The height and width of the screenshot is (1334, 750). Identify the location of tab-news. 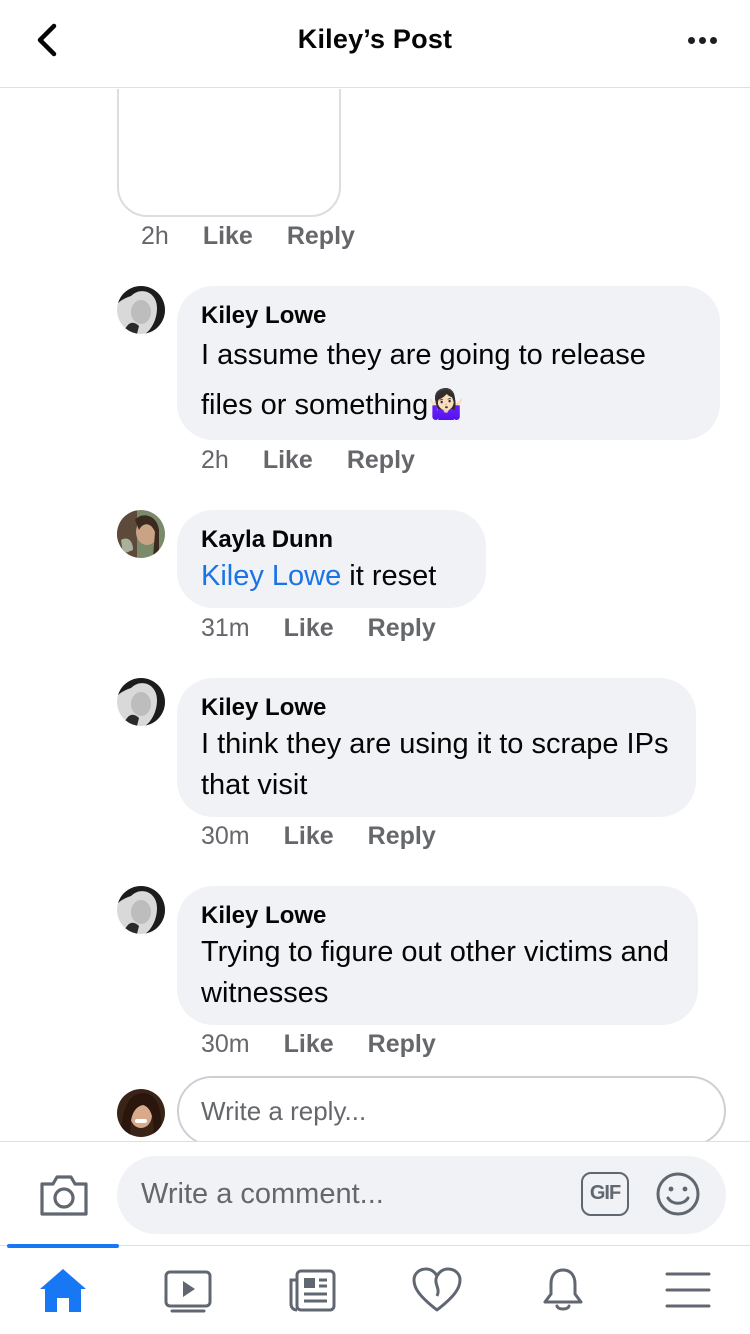
(312, 1290).